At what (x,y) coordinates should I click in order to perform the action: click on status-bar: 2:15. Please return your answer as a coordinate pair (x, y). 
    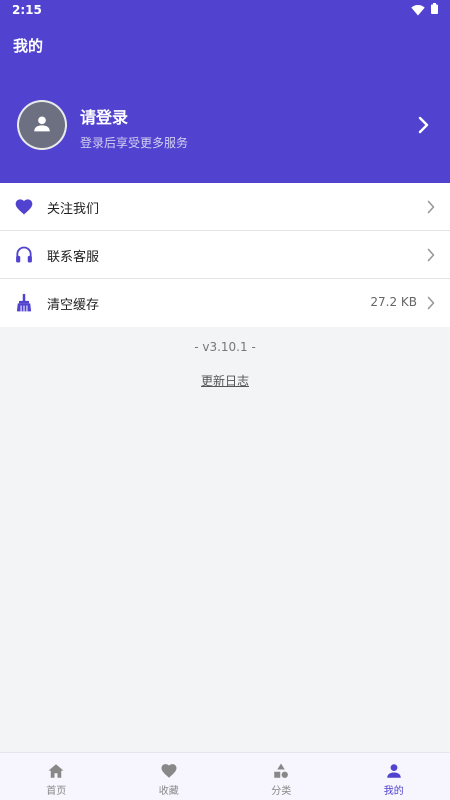
    Looking at the image, I should click on (225, 11).